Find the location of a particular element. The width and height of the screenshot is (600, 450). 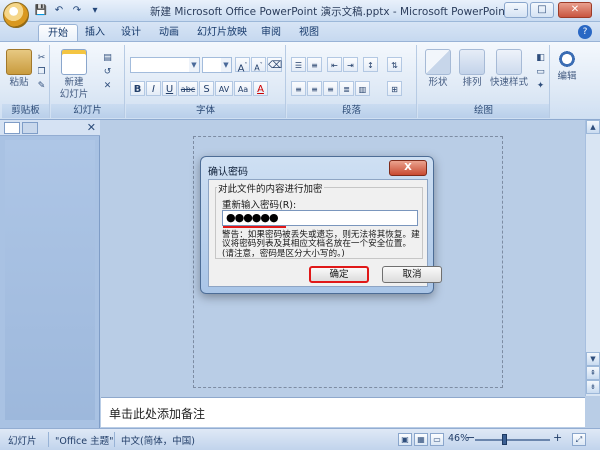

arrange-label: 排列 is located at coordinates (472, 82).